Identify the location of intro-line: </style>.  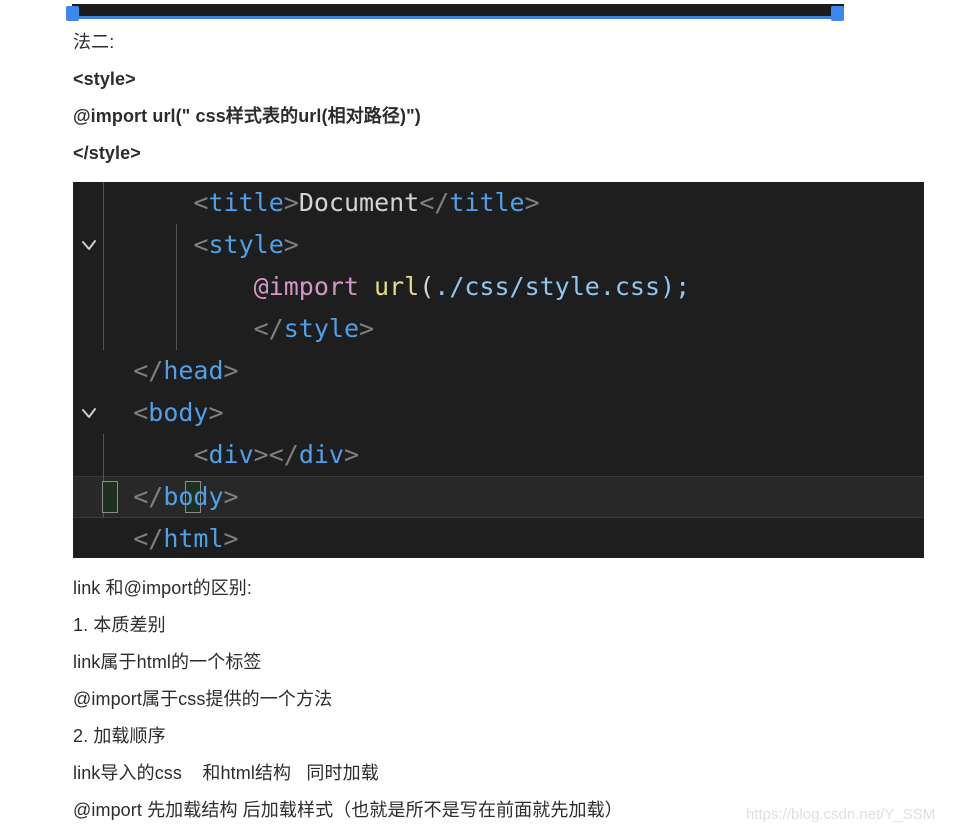
(107, 153).